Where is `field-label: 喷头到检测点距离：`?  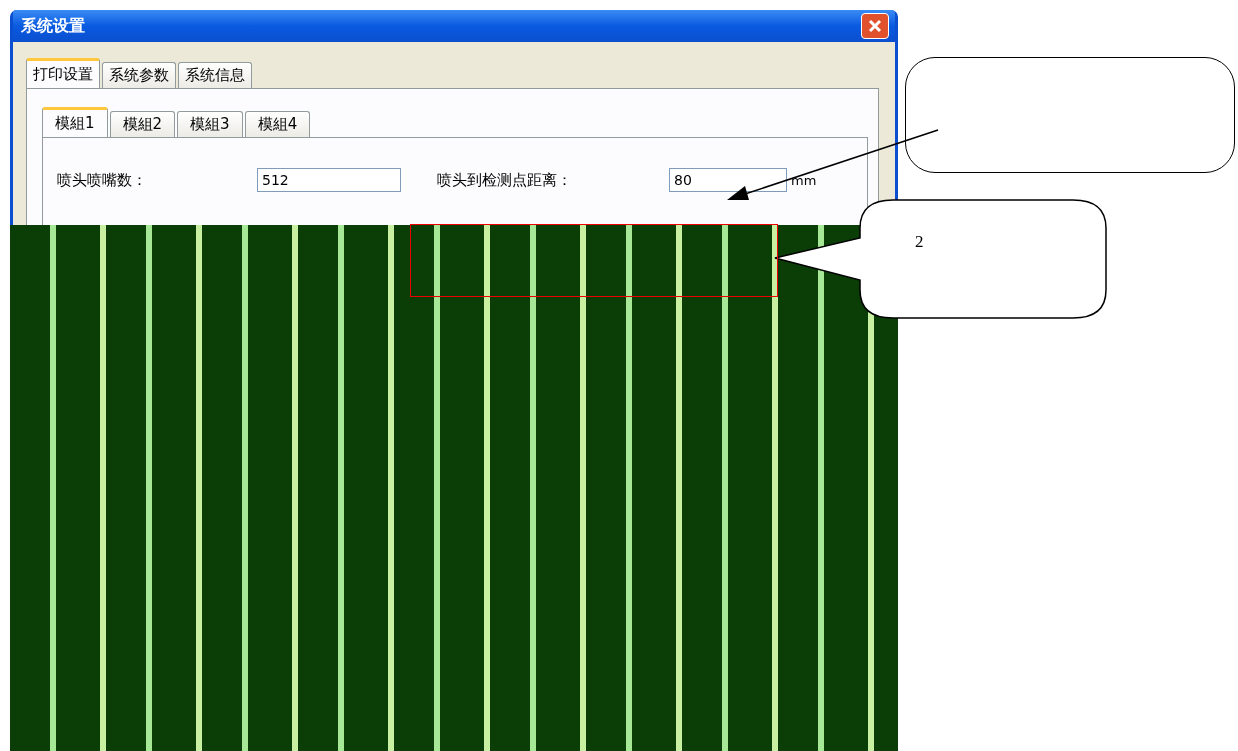
field-label: 喷头到检测点距离： is located at coordinates (505, 180).